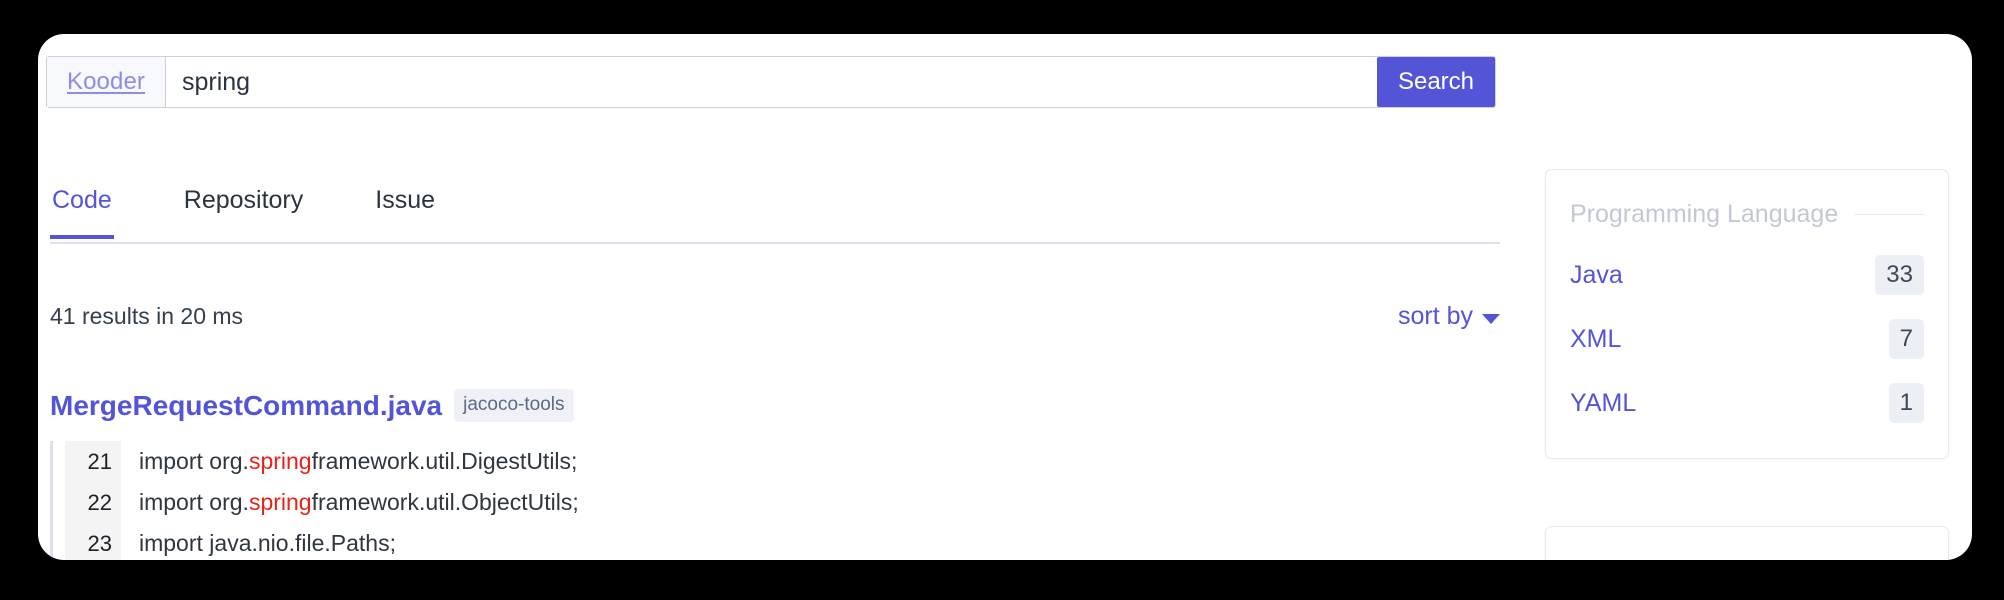 This screenshot has height=600, width=2004. Describe the element at coordinates (267, 543) in the screenshot. I see `code-prefix: import java.nio.file.Paths;` at that location.